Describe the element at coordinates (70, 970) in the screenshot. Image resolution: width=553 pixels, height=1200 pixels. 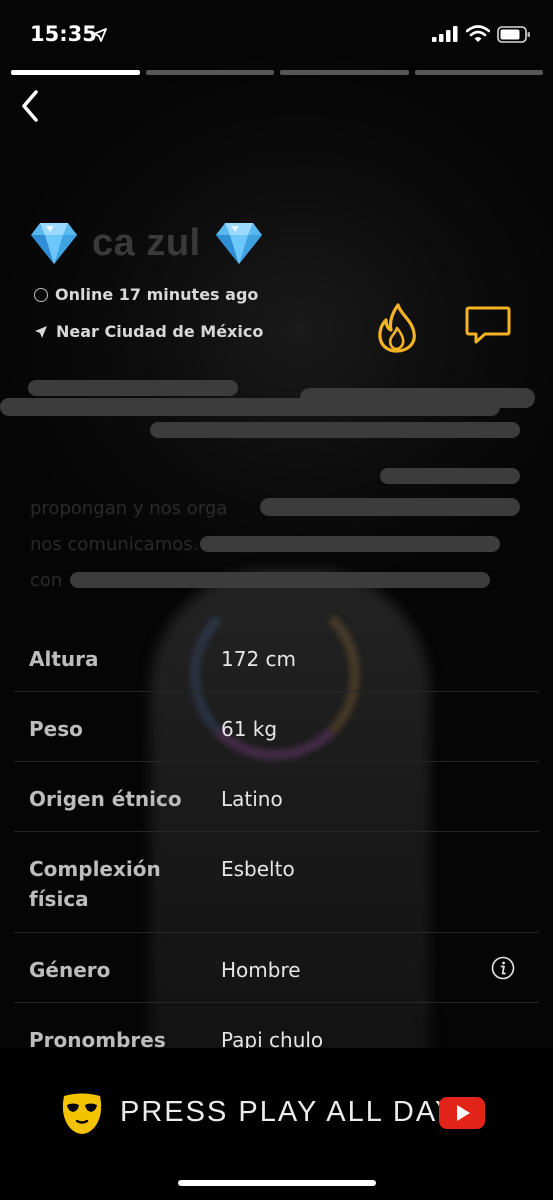
I see `stat-label: Género` at that location.